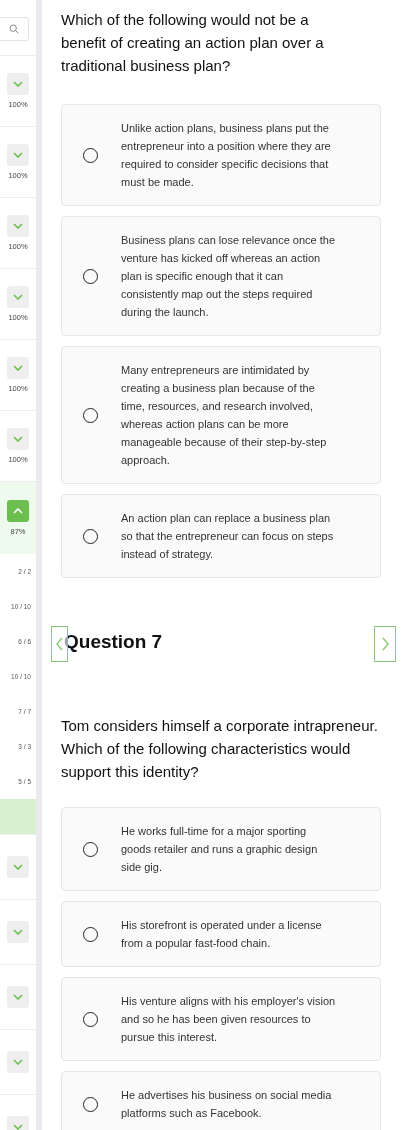 The width and height of the screenshot is (405, 1130). I want to click on option-text: Business plans can lose relevance once the venture has kicked off whereas an action plan is specific enough that it can consistently map out the steps required during the launch., so click(229, 276).